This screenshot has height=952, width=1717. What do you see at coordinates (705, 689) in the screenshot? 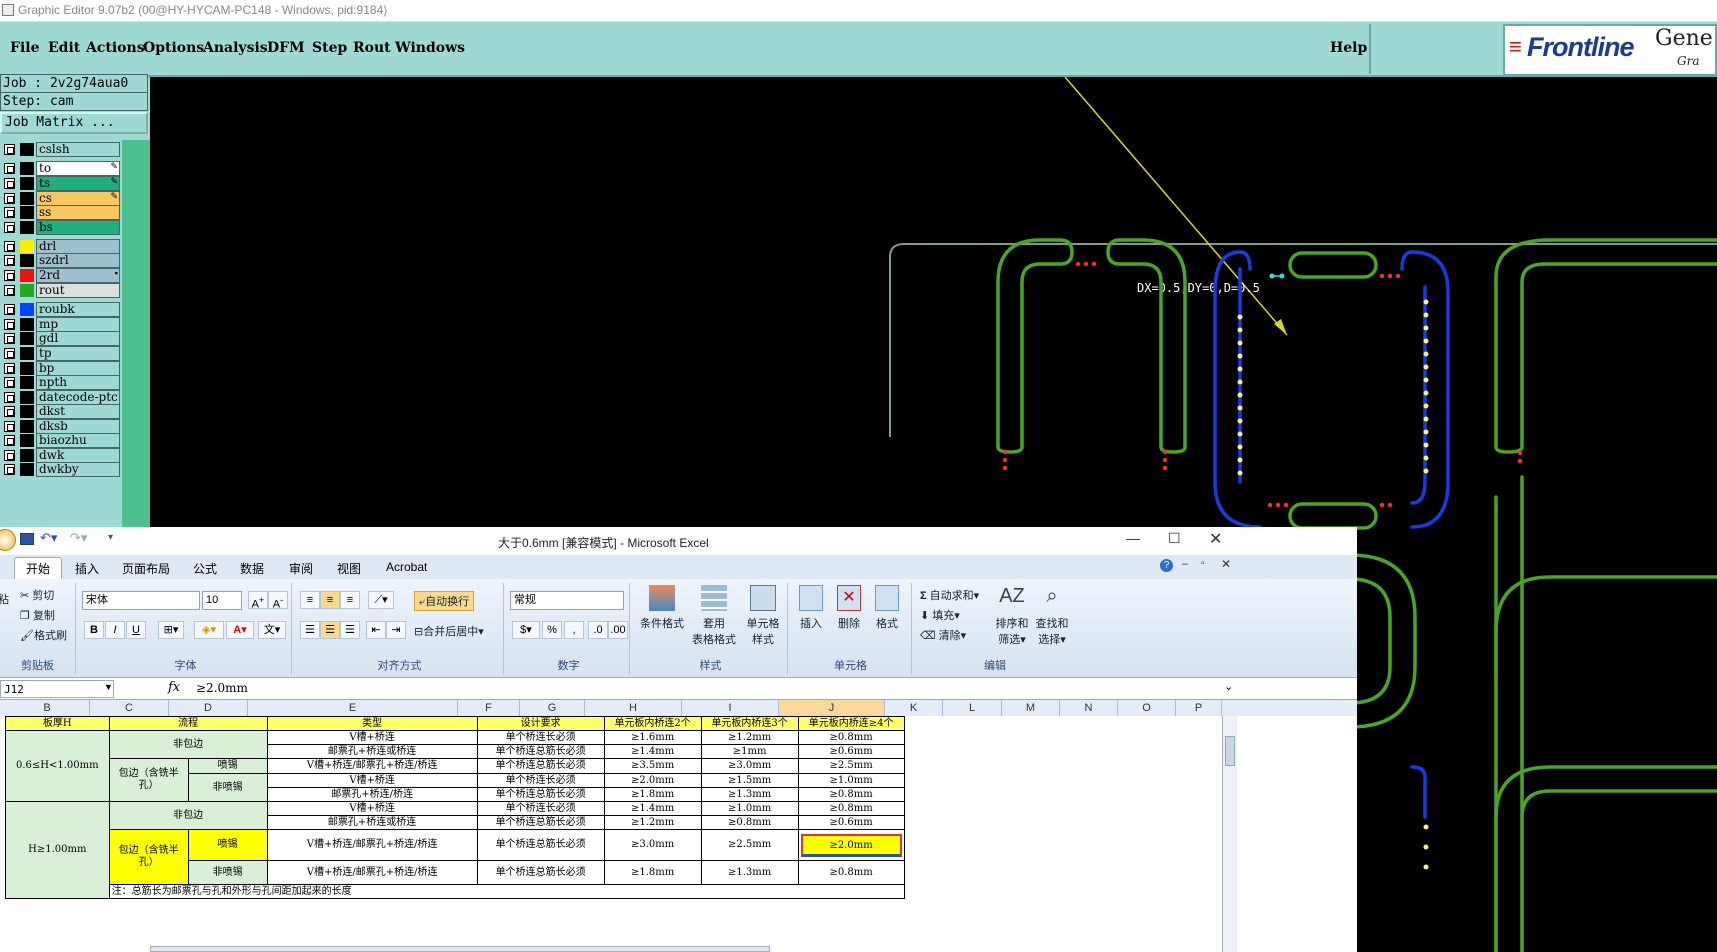
I see `formula-input: ≥2.0mm` at bounding box center [705, 689].